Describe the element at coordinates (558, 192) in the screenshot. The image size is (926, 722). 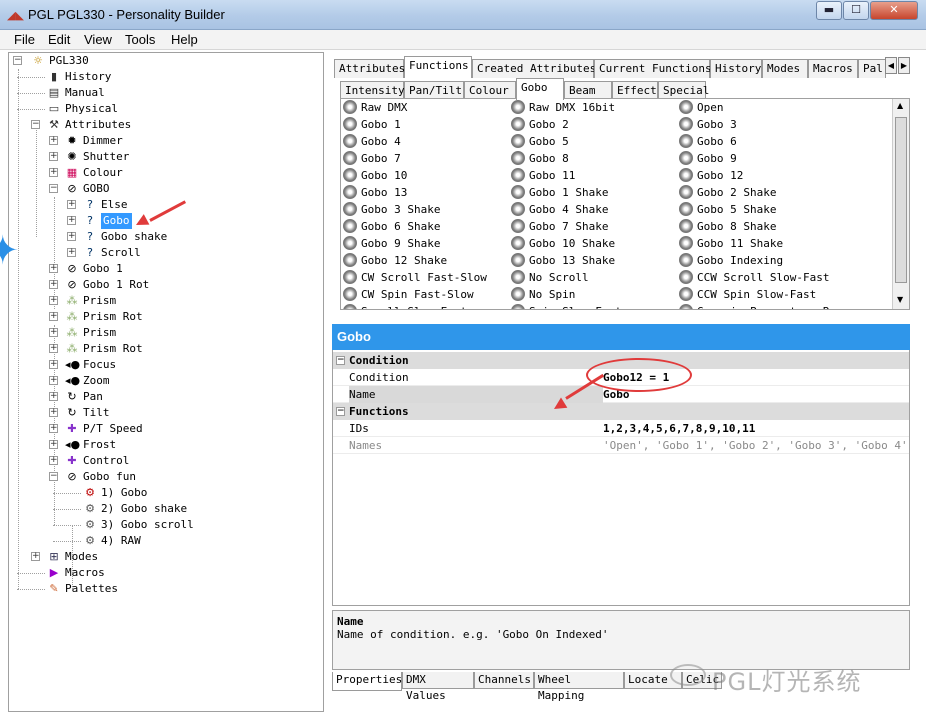
I see `function-item: Gobo 1 Shake` at that location.